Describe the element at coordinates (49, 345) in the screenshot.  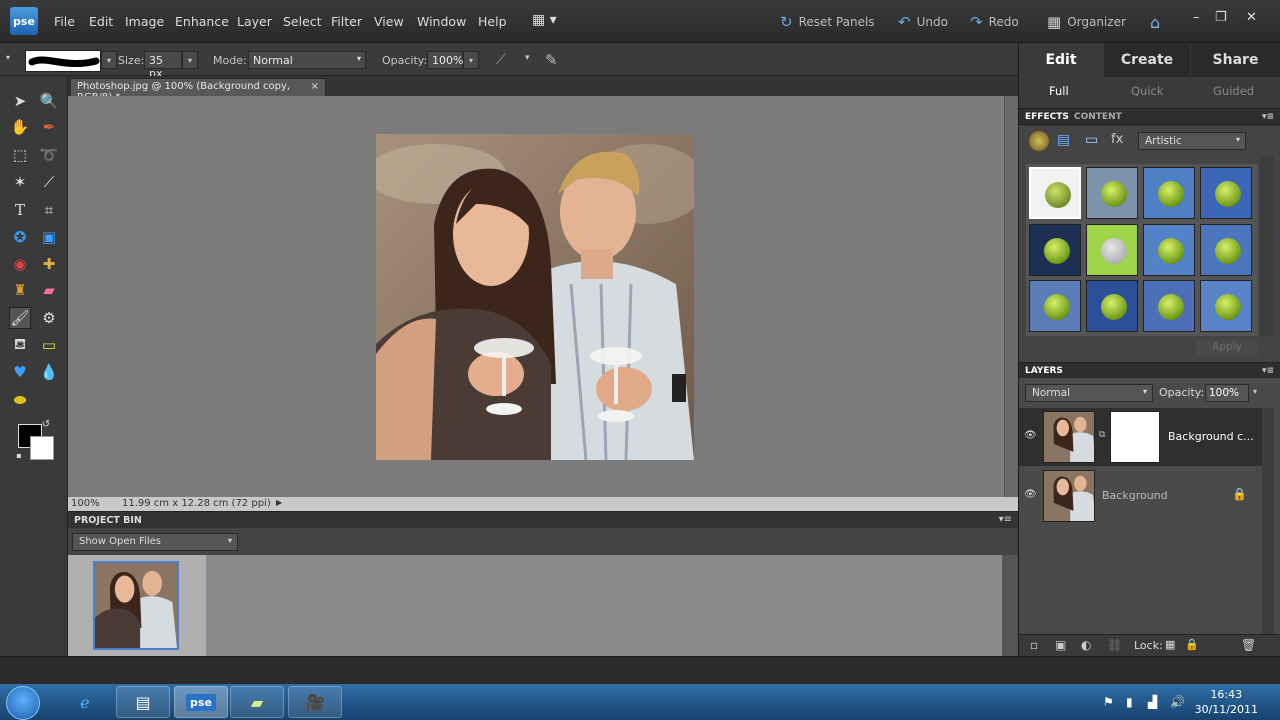
I see `gradient-tool-icon: ▭` at that location.